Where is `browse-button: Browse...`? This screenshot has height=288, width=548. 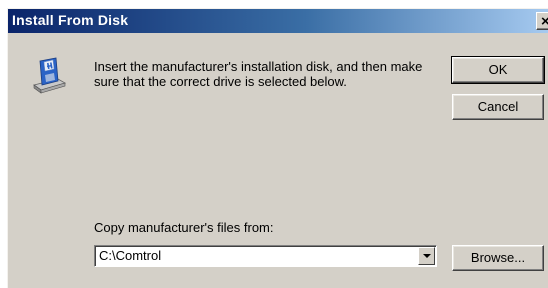
browse-button: Browse... is located at coordinates (498, 258).